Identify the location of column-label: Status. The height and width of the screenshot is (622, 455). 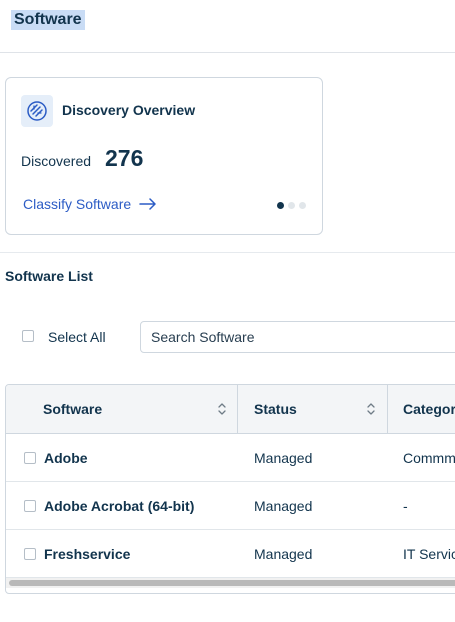
(275, 409).